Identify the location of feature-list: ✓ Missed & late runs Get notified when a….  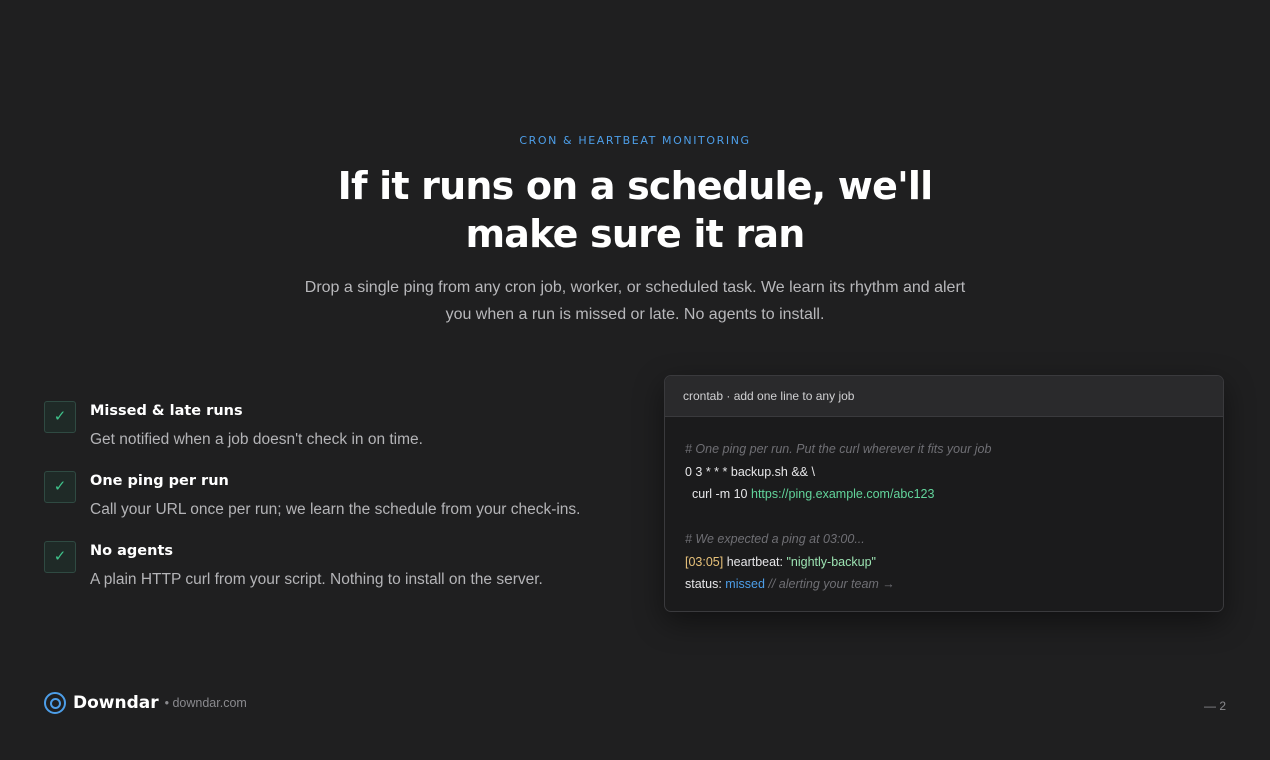
(334, 506).